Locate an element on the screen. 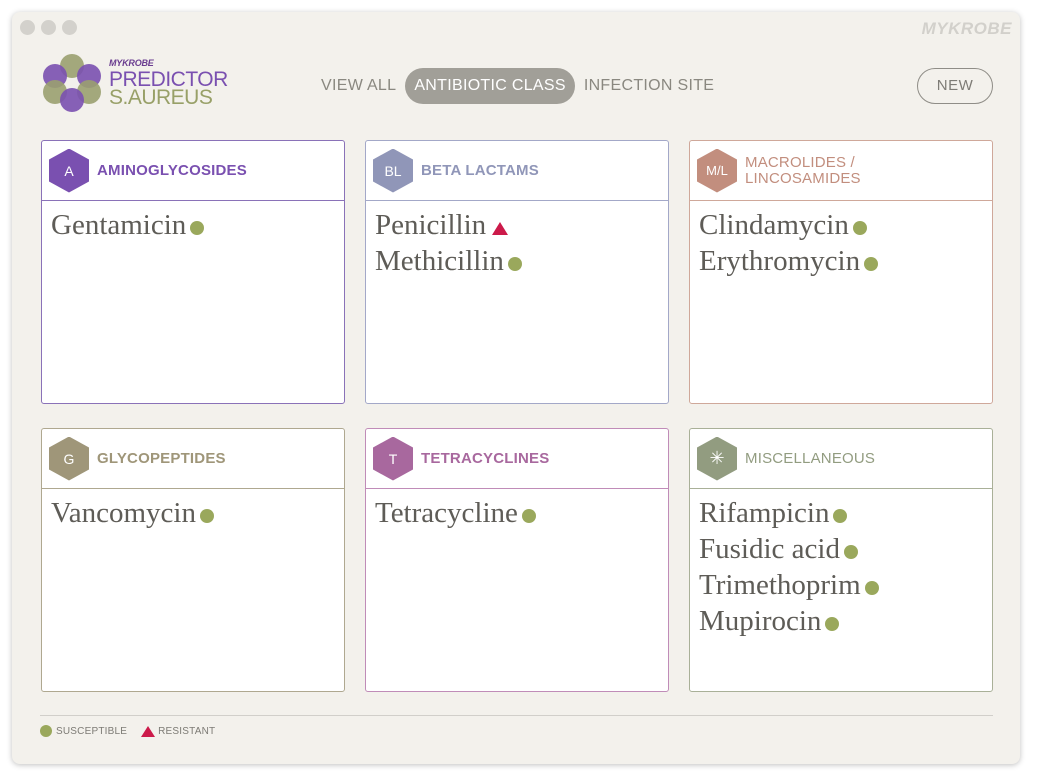 Image resolution: width=1040 pixels, height=784 pixels. panel-glycopeptides: G GLYCOPEPTIDES Vancomycin is located at coordinates (193, 560).